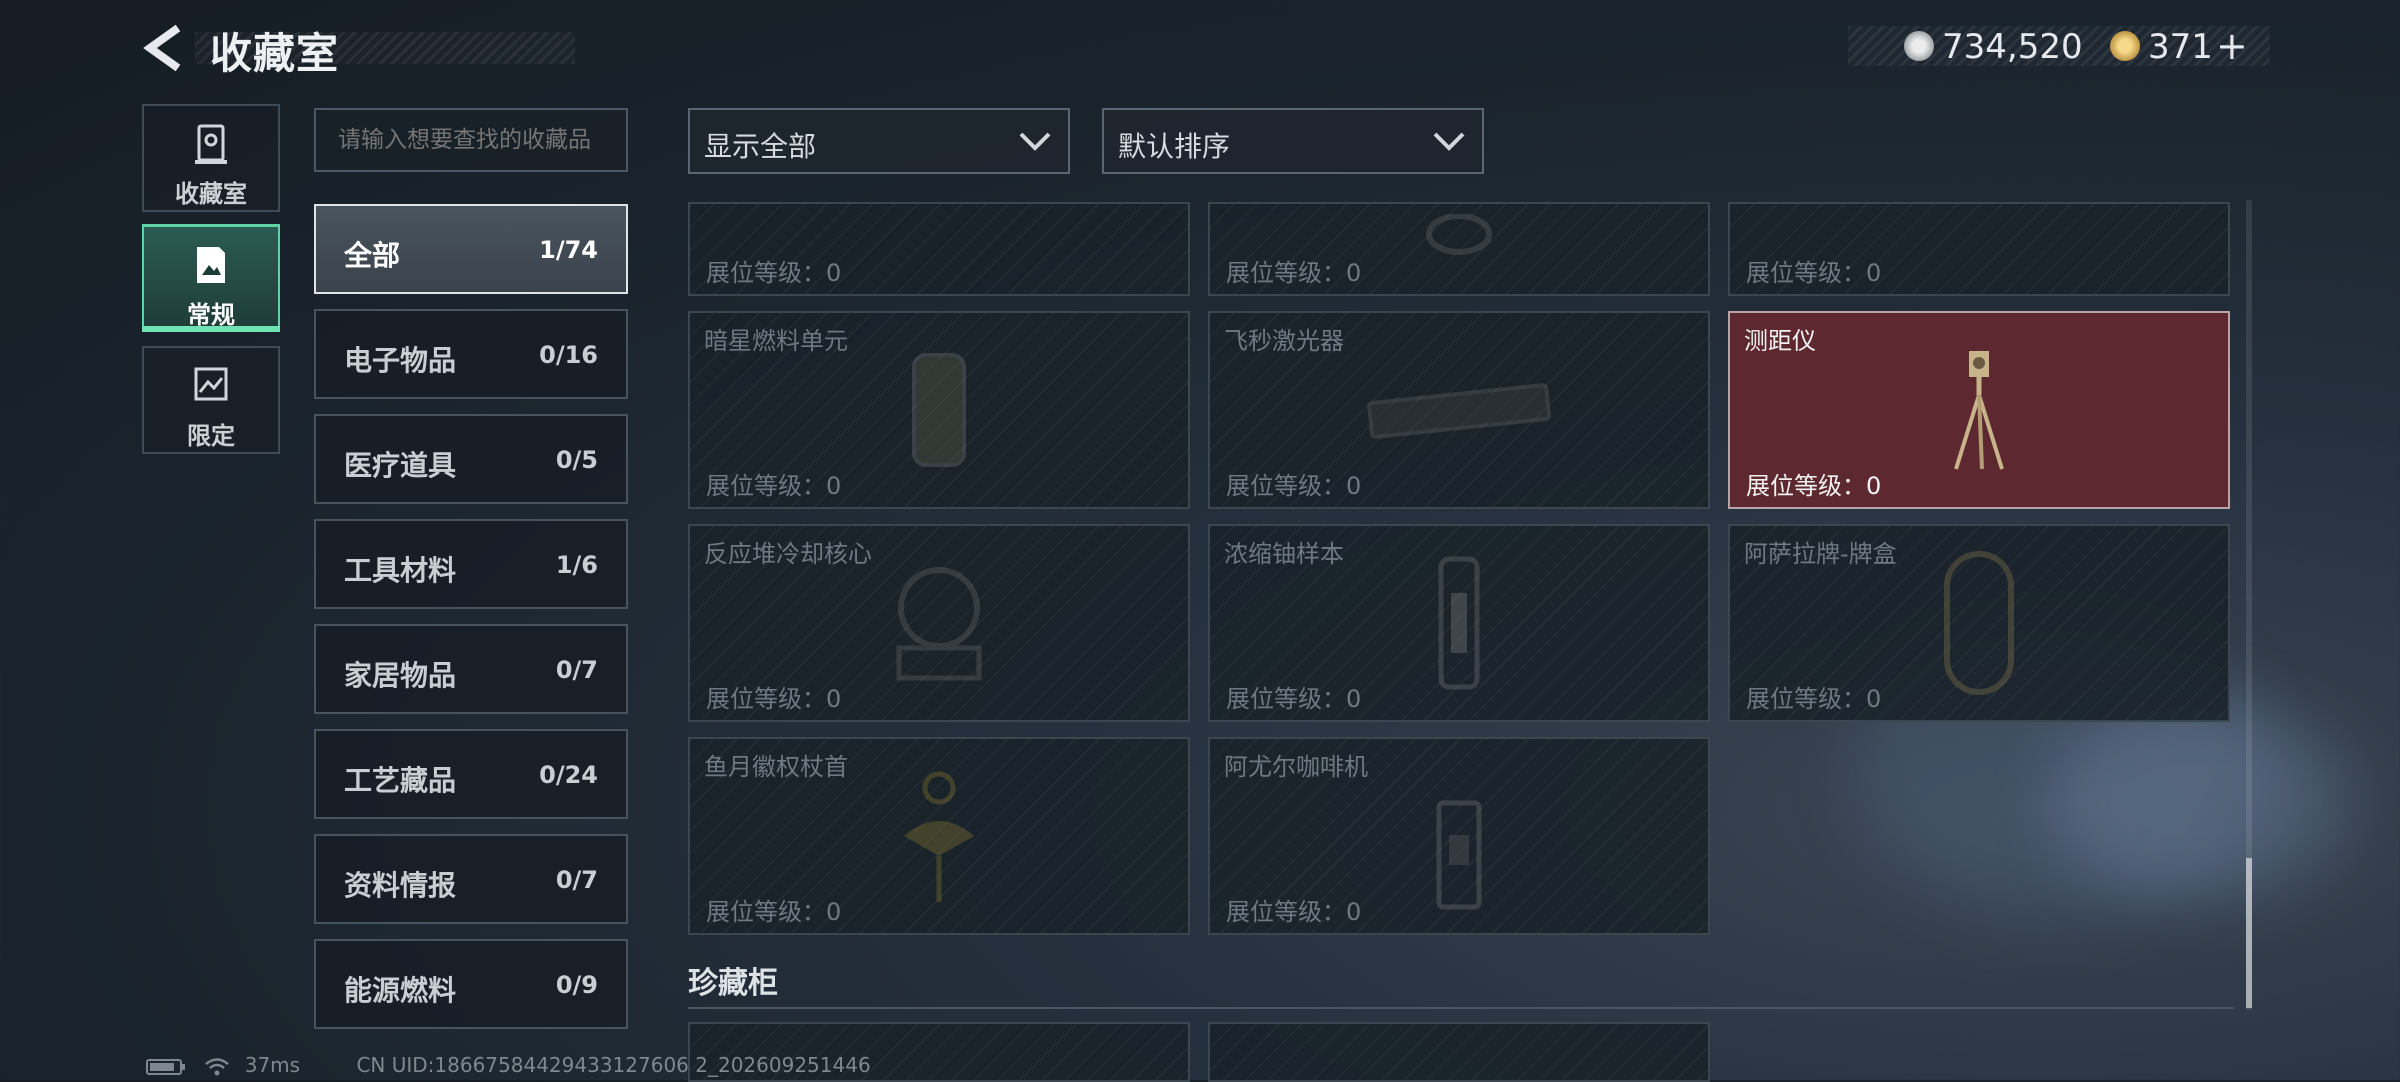 This screenshot has height=1082, width=2400. I want to click on card-name: 阿尤尔咖啡机, so click(1296, 767).